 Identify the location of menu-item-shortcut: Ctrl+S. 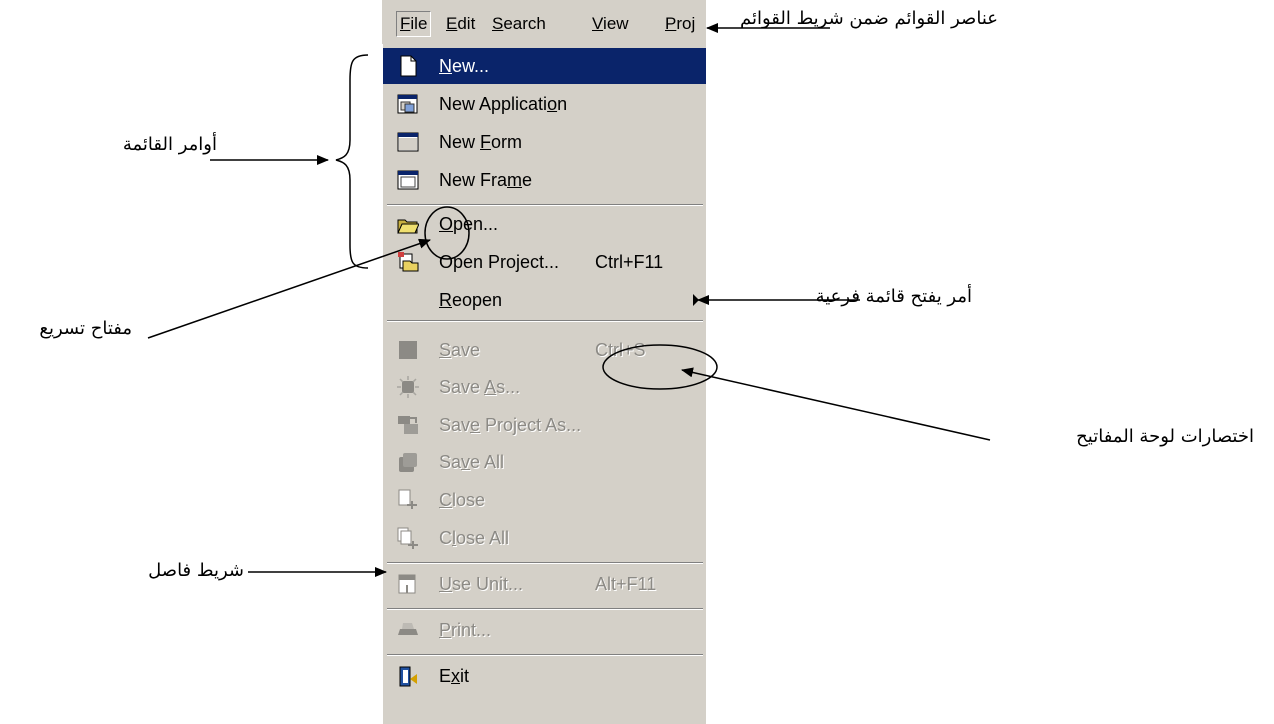
(620, 350).